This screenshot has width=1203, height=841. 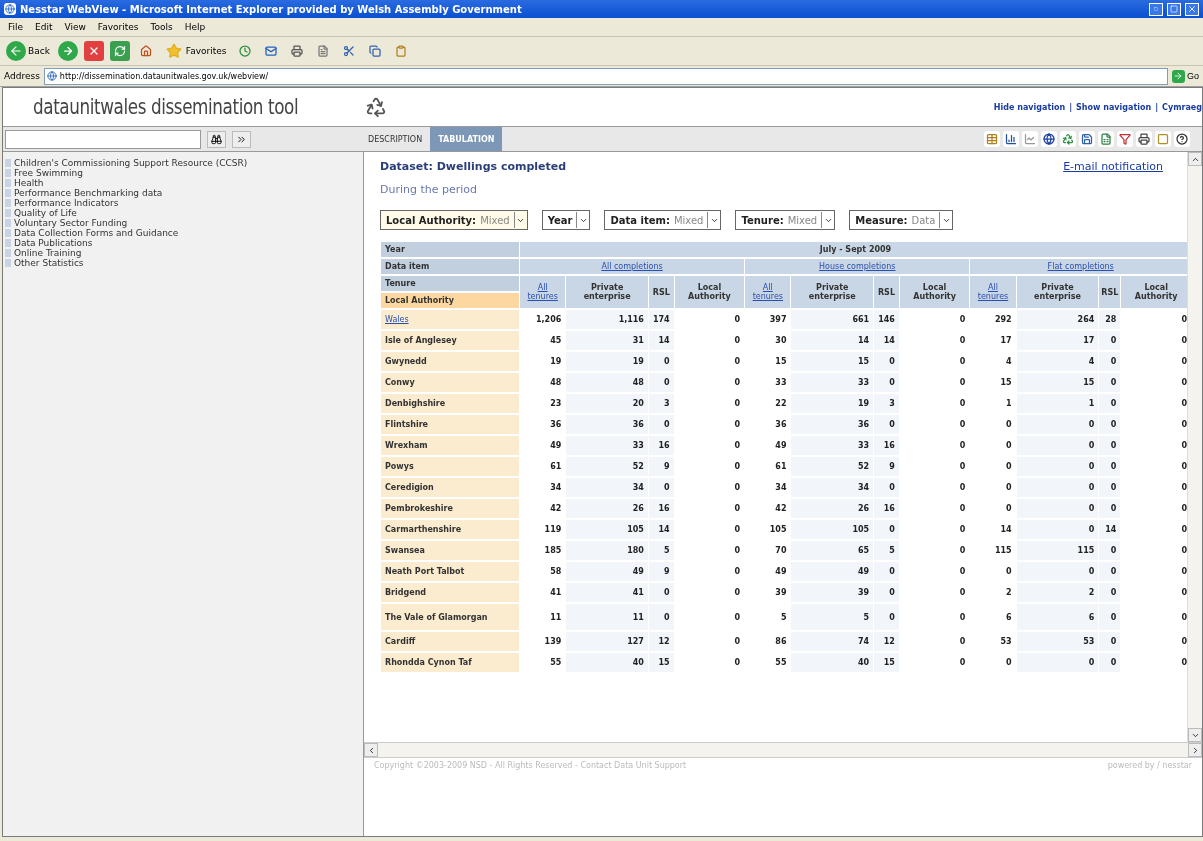 What do you see at coordinates (632, 266) in the screenshot?
I see `column-header-link: All completions` at bounding box center [632, 266].